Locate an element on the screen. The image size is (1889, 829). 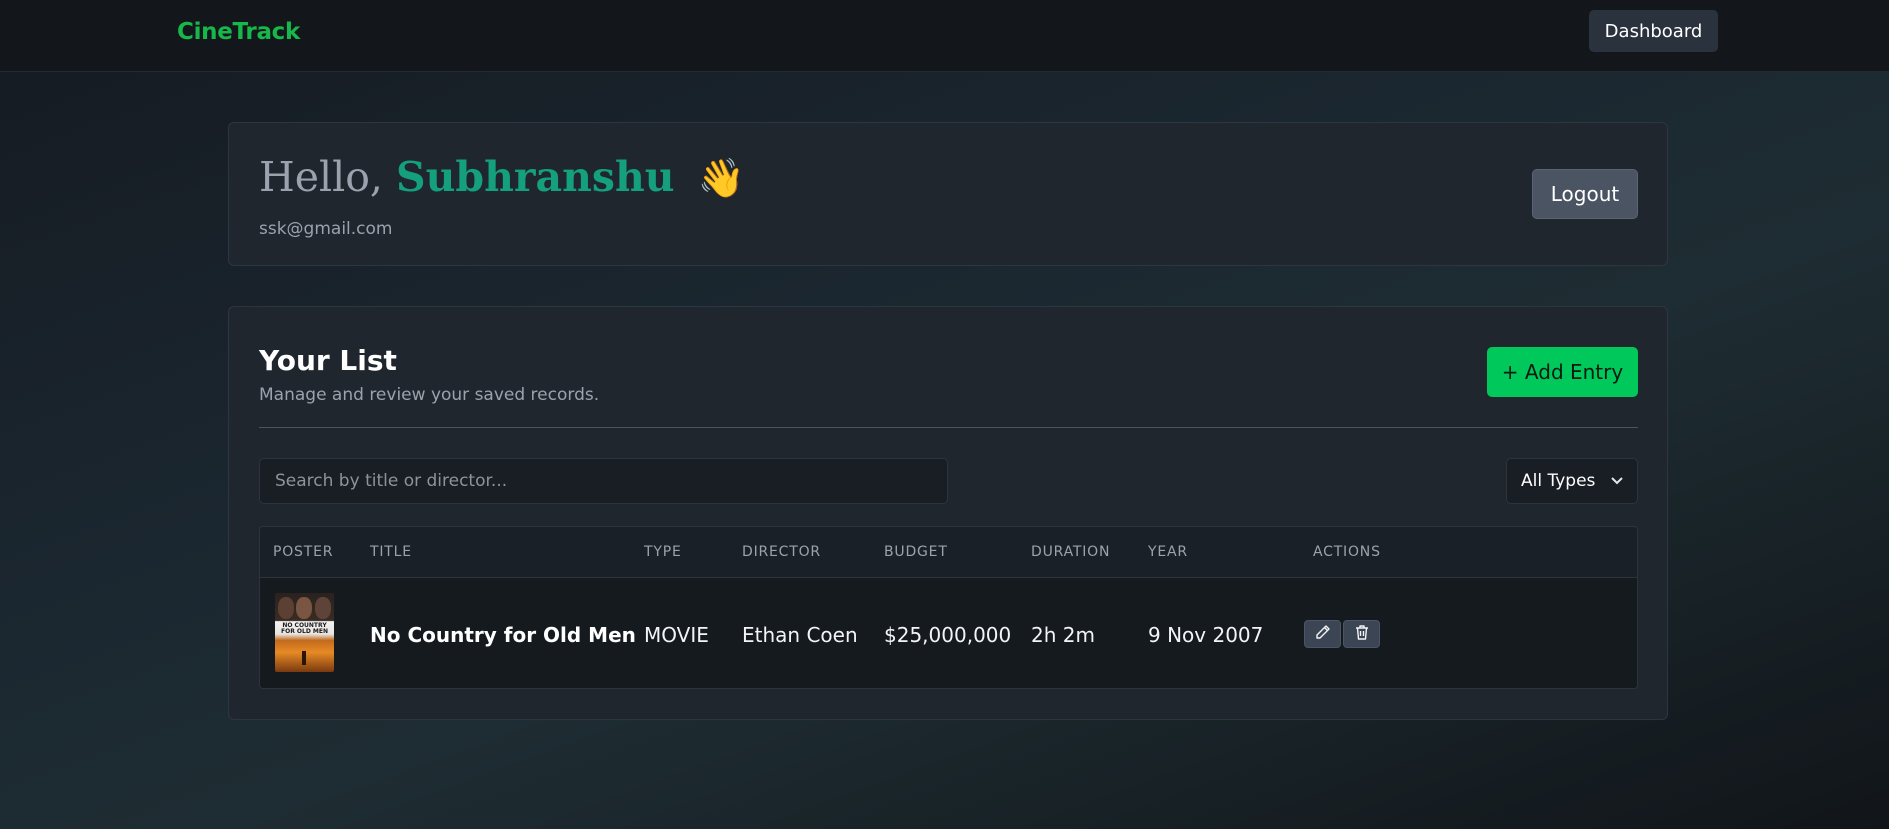
dashboard-button: Dashboard is located at coordinates (1653, 31).